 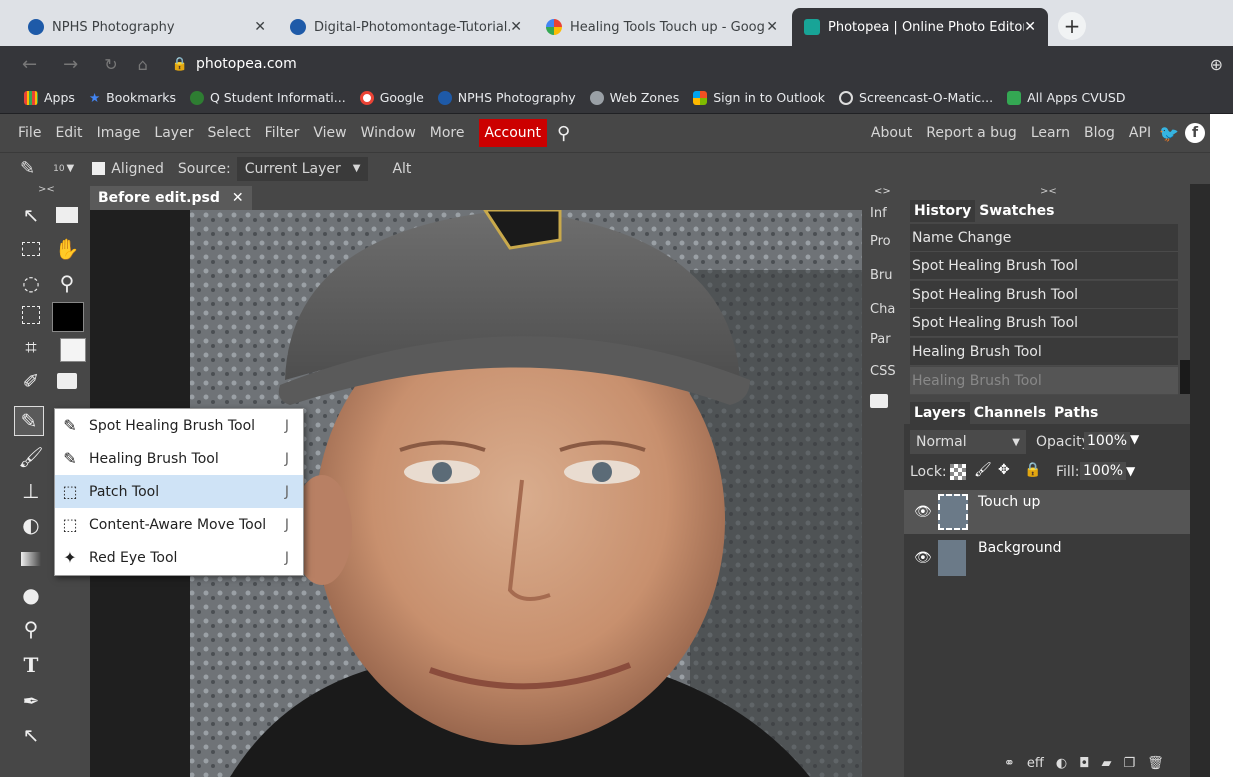 What do you see at coordinates (1130, 763) in the screenshot?
I see `new-layer-icon: ❐` at bounding box center [1130, 763].